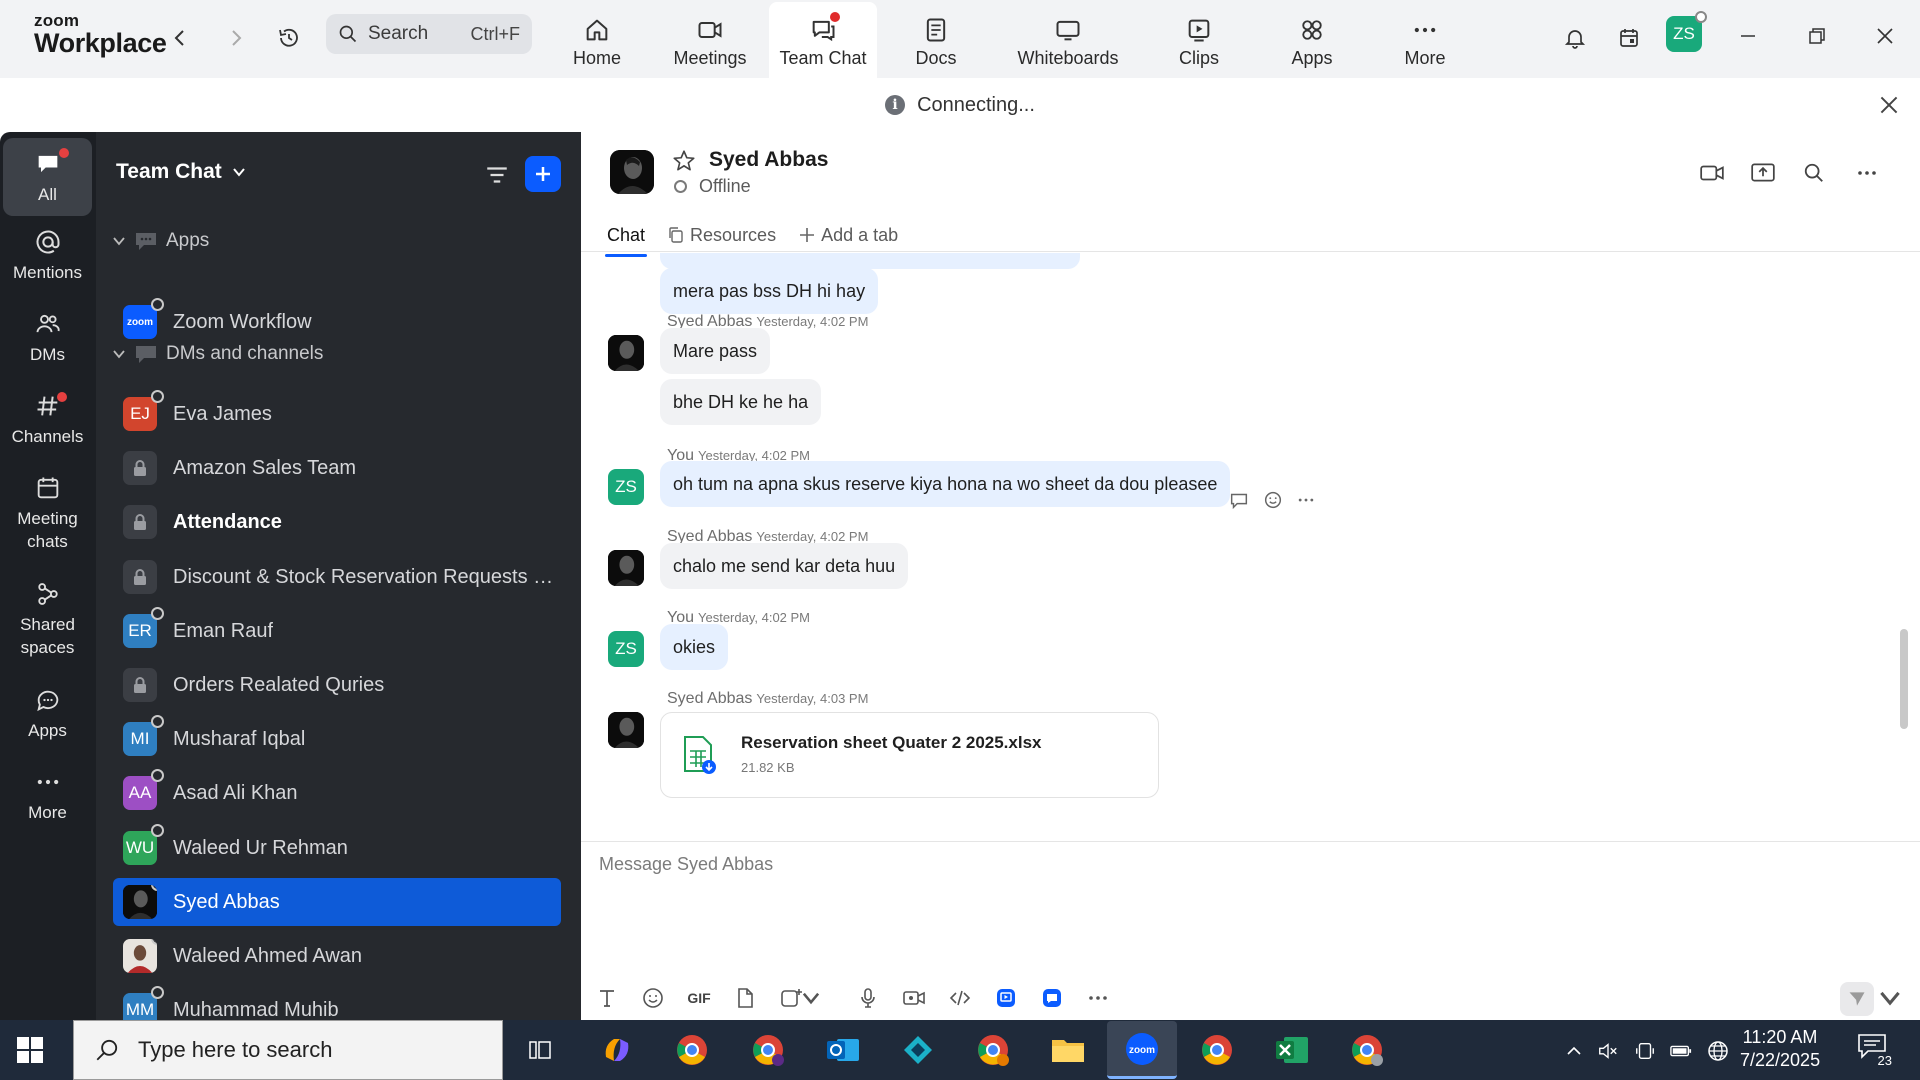  Describe the element at coordinates (1904, 679) in the screenshot. I see `scrollbar-thumb` at that location.